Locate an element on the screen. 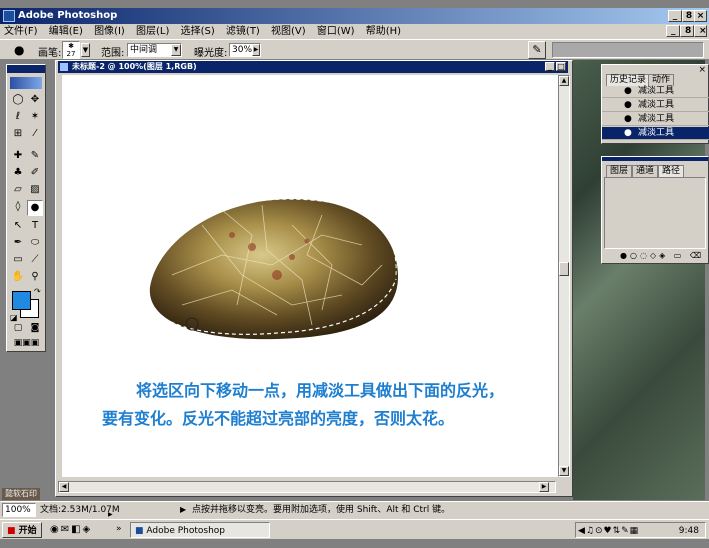 This screenshot has height=548, width=709. scroll-down-icon: ▼ is located at coordinates (564, 471).